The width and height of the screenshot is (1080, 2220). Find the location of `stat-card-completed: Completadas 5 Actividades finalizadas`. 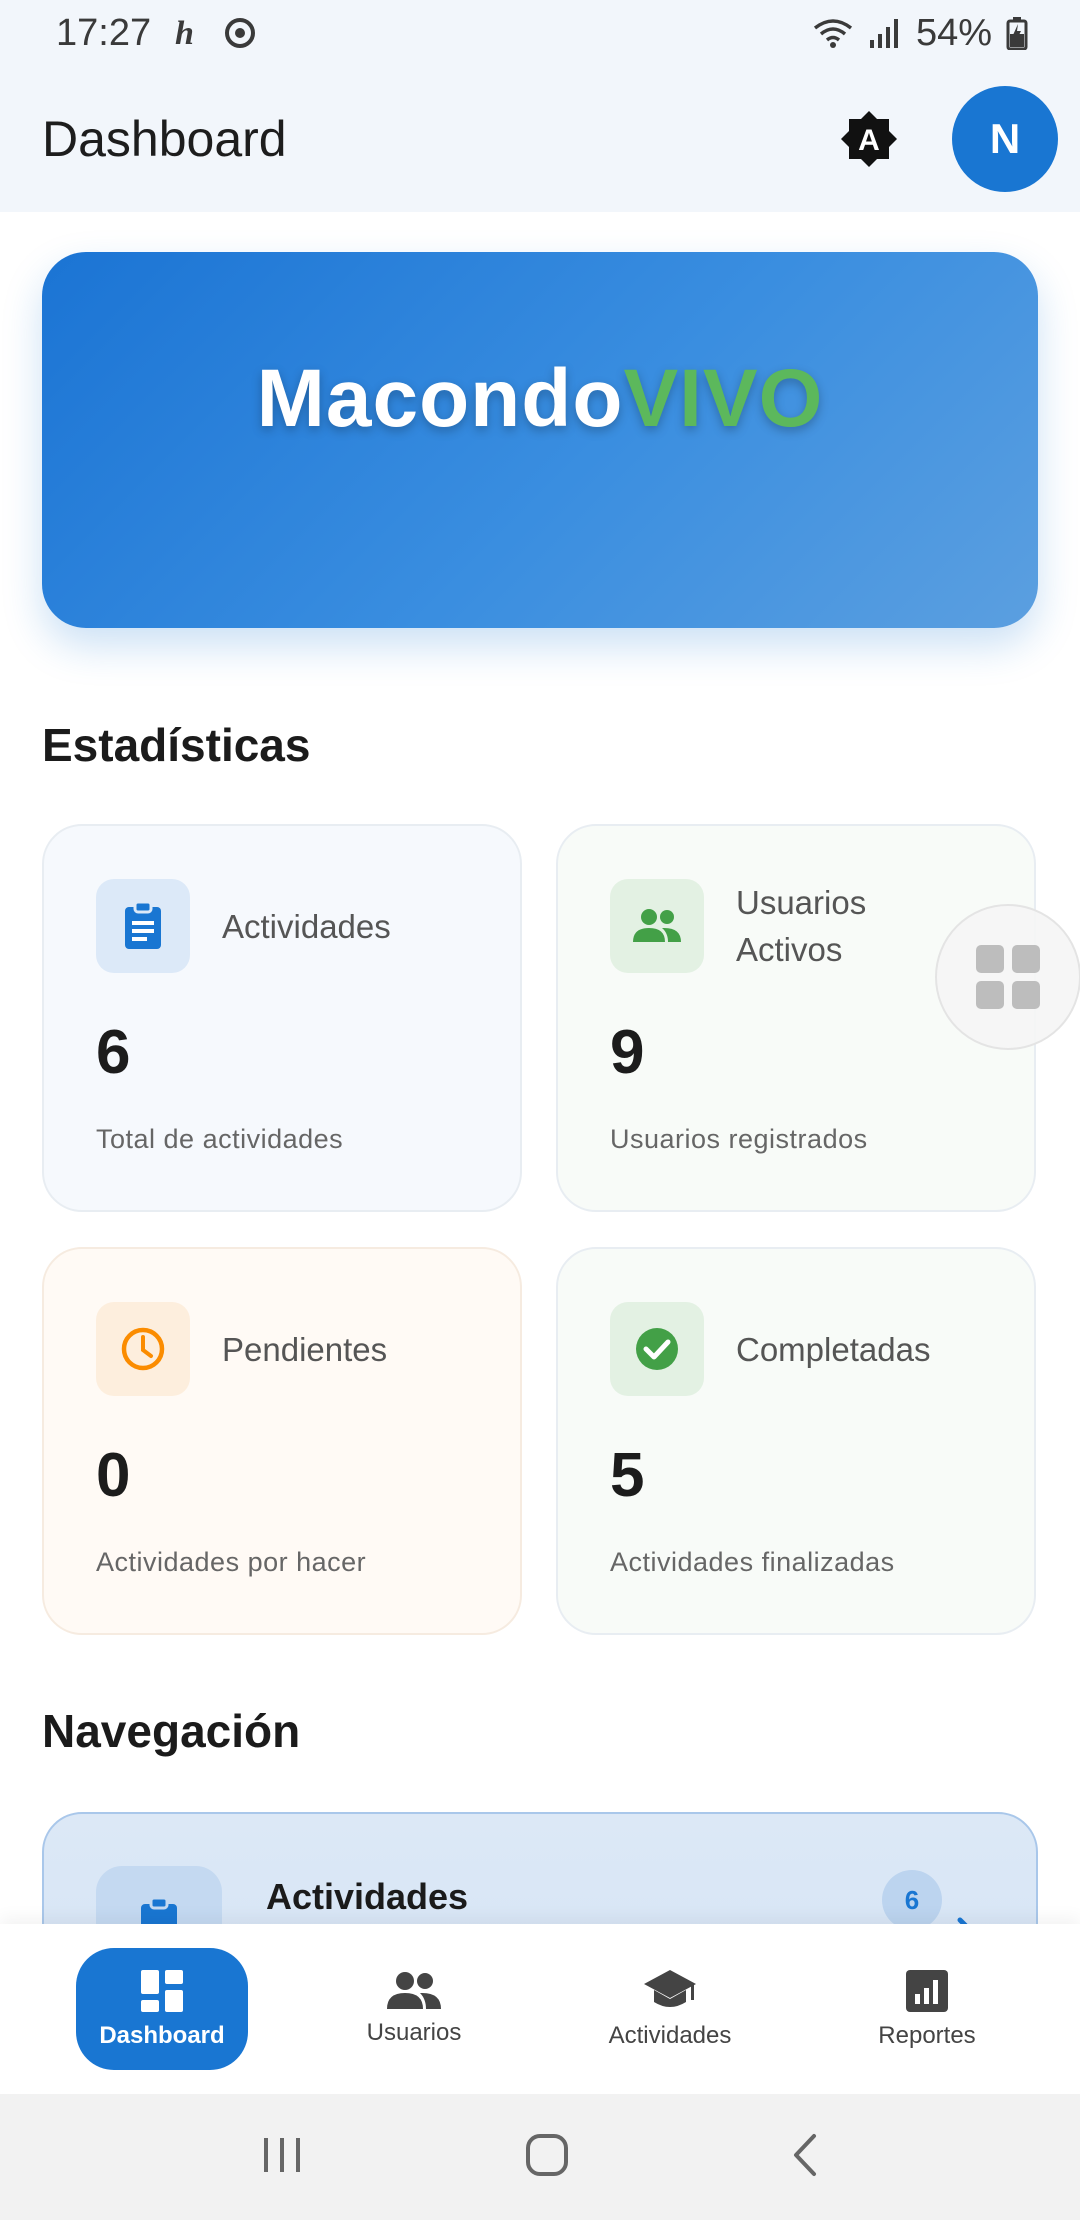

stat-card-completed: Completadas 5 Actividades finalizadas is located at coordinates (796, 1441).